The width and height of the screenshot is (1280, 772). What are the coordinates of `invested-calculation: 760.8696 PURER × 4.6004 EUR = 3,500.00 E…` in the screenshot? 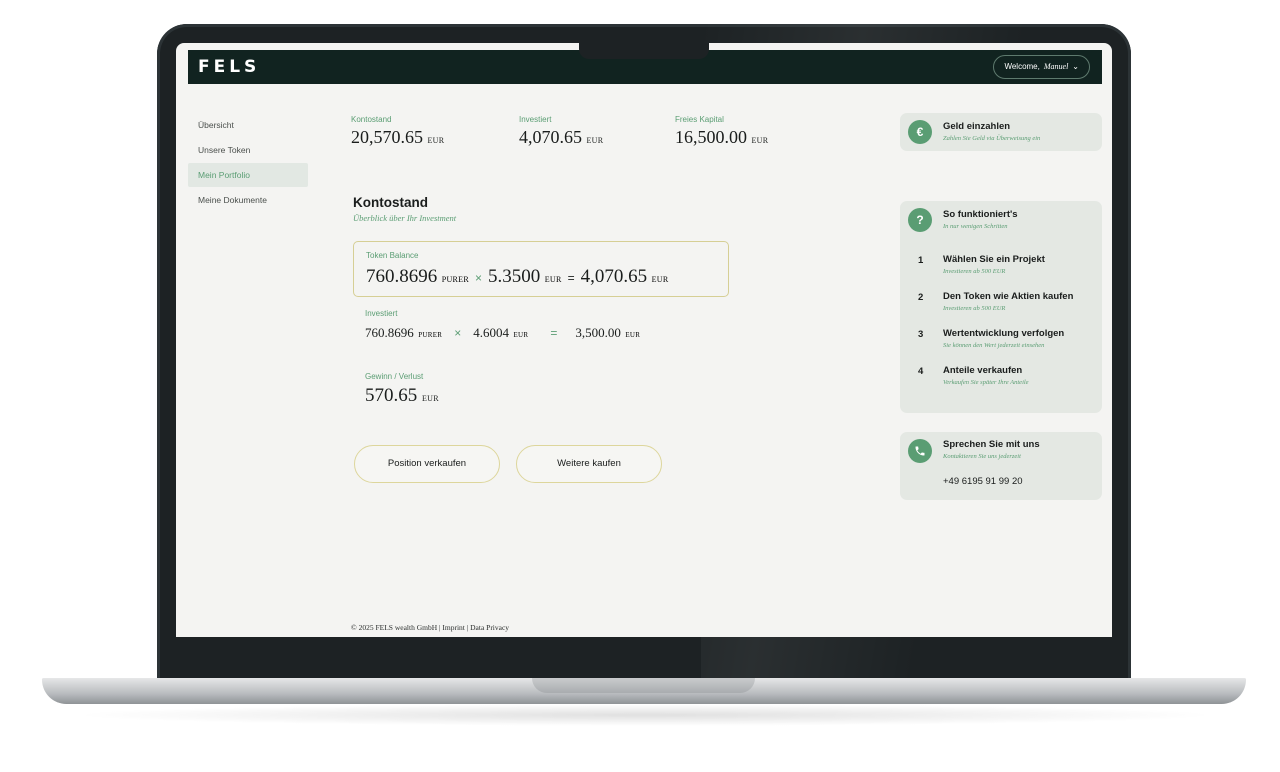 It's located at (502, 333).